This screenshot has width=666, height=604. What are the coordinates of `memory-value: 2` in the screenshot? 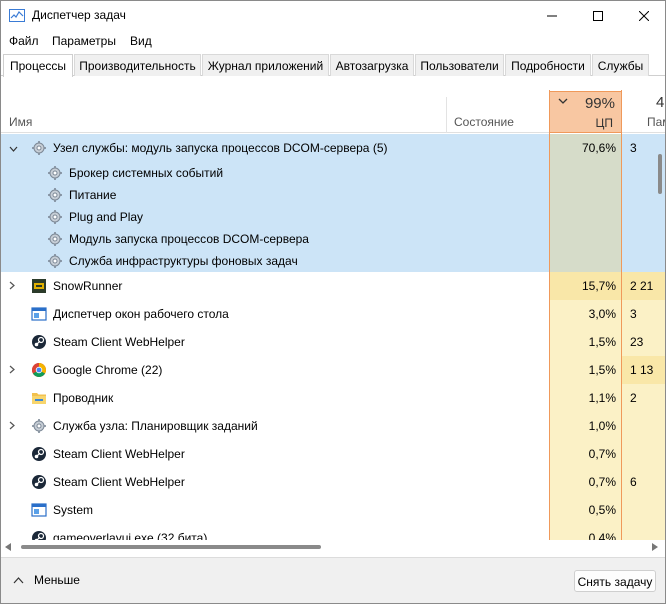 It's located at (633, 398).